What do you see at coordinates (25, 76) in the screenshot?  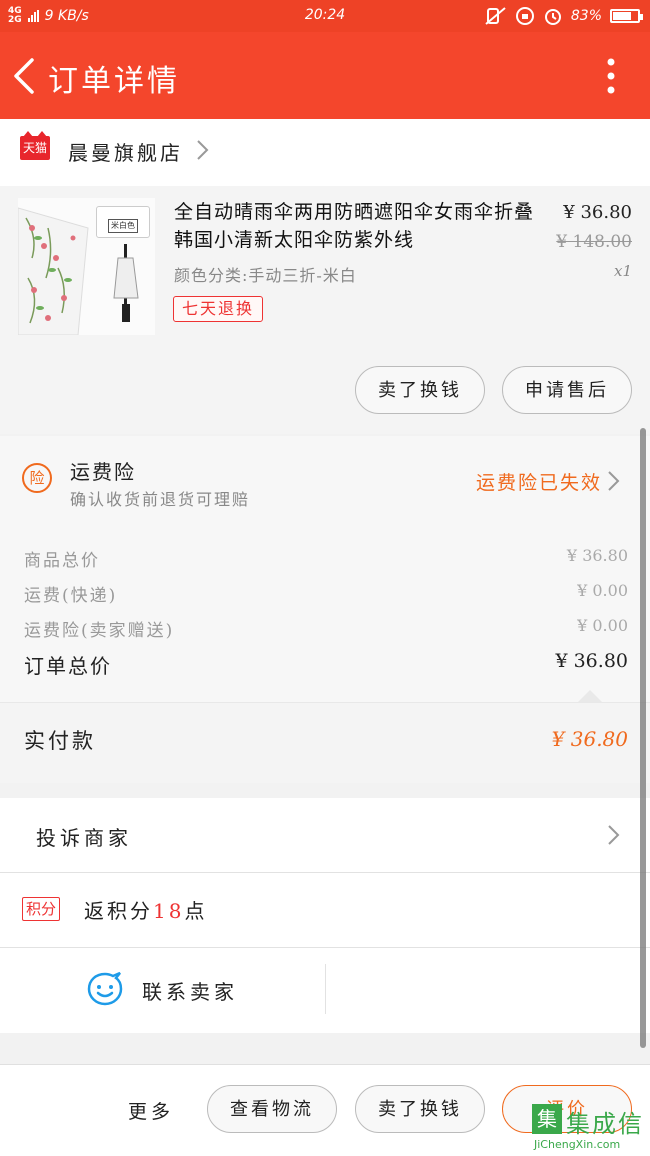 I see `back-arrow-icon` at bounding box center [25, 76].